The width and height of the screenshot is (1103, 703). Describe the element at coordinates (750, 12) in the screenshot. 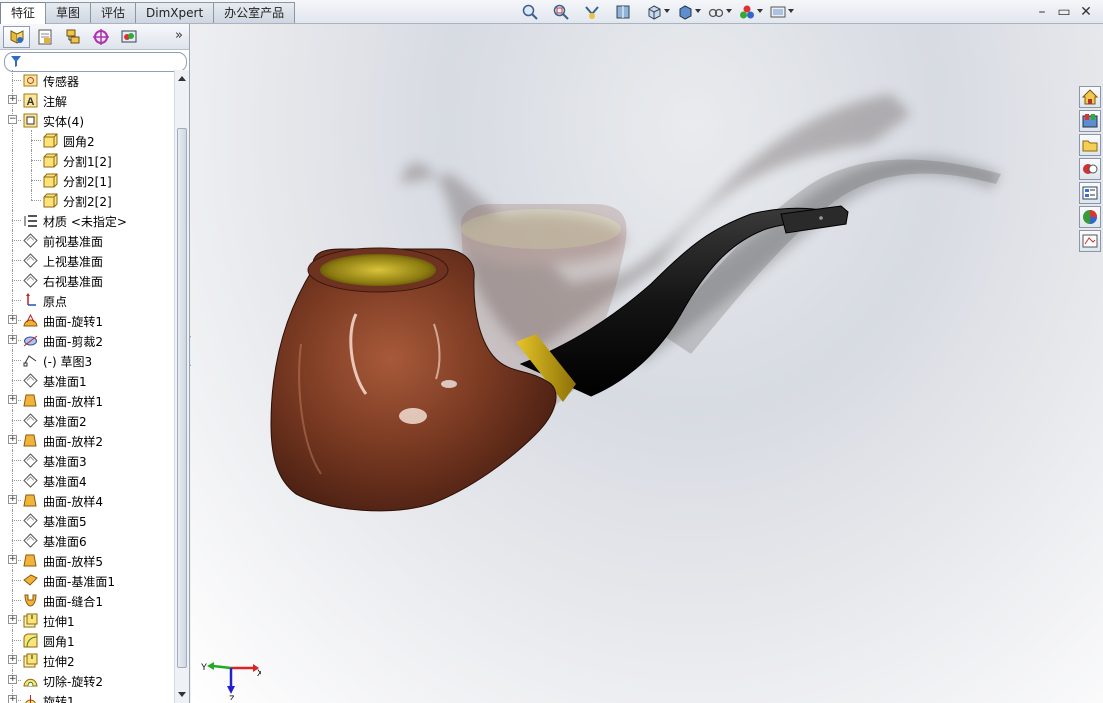

I see `appearance-icon` at that location.